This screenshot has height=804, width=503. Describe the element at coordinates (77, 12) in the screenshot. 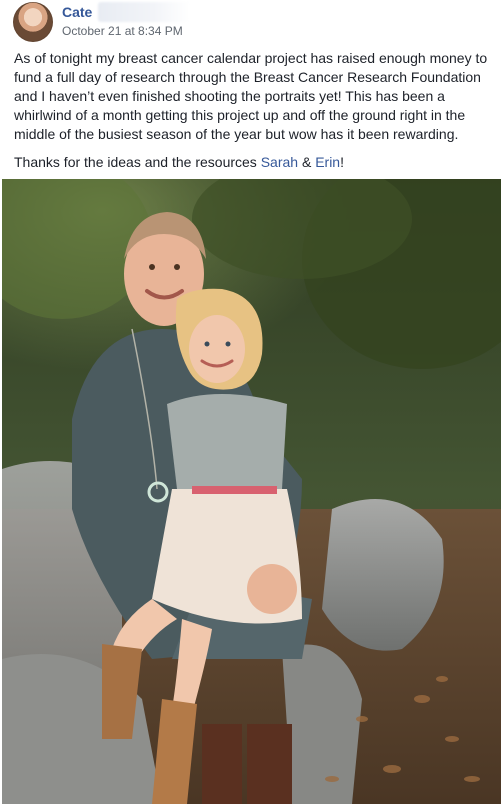

I see `author-name: Cate` at that location.